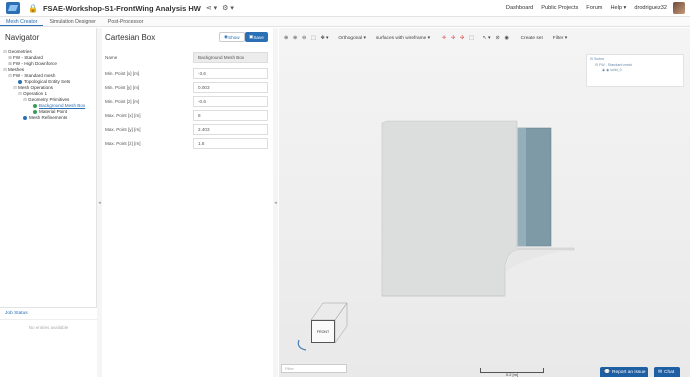 This screenshot has height=377, width=690. Describe the element at coordinates (122, 101) in the screenshot. I see `property-label: Min. Point [z] [m]` at that location.